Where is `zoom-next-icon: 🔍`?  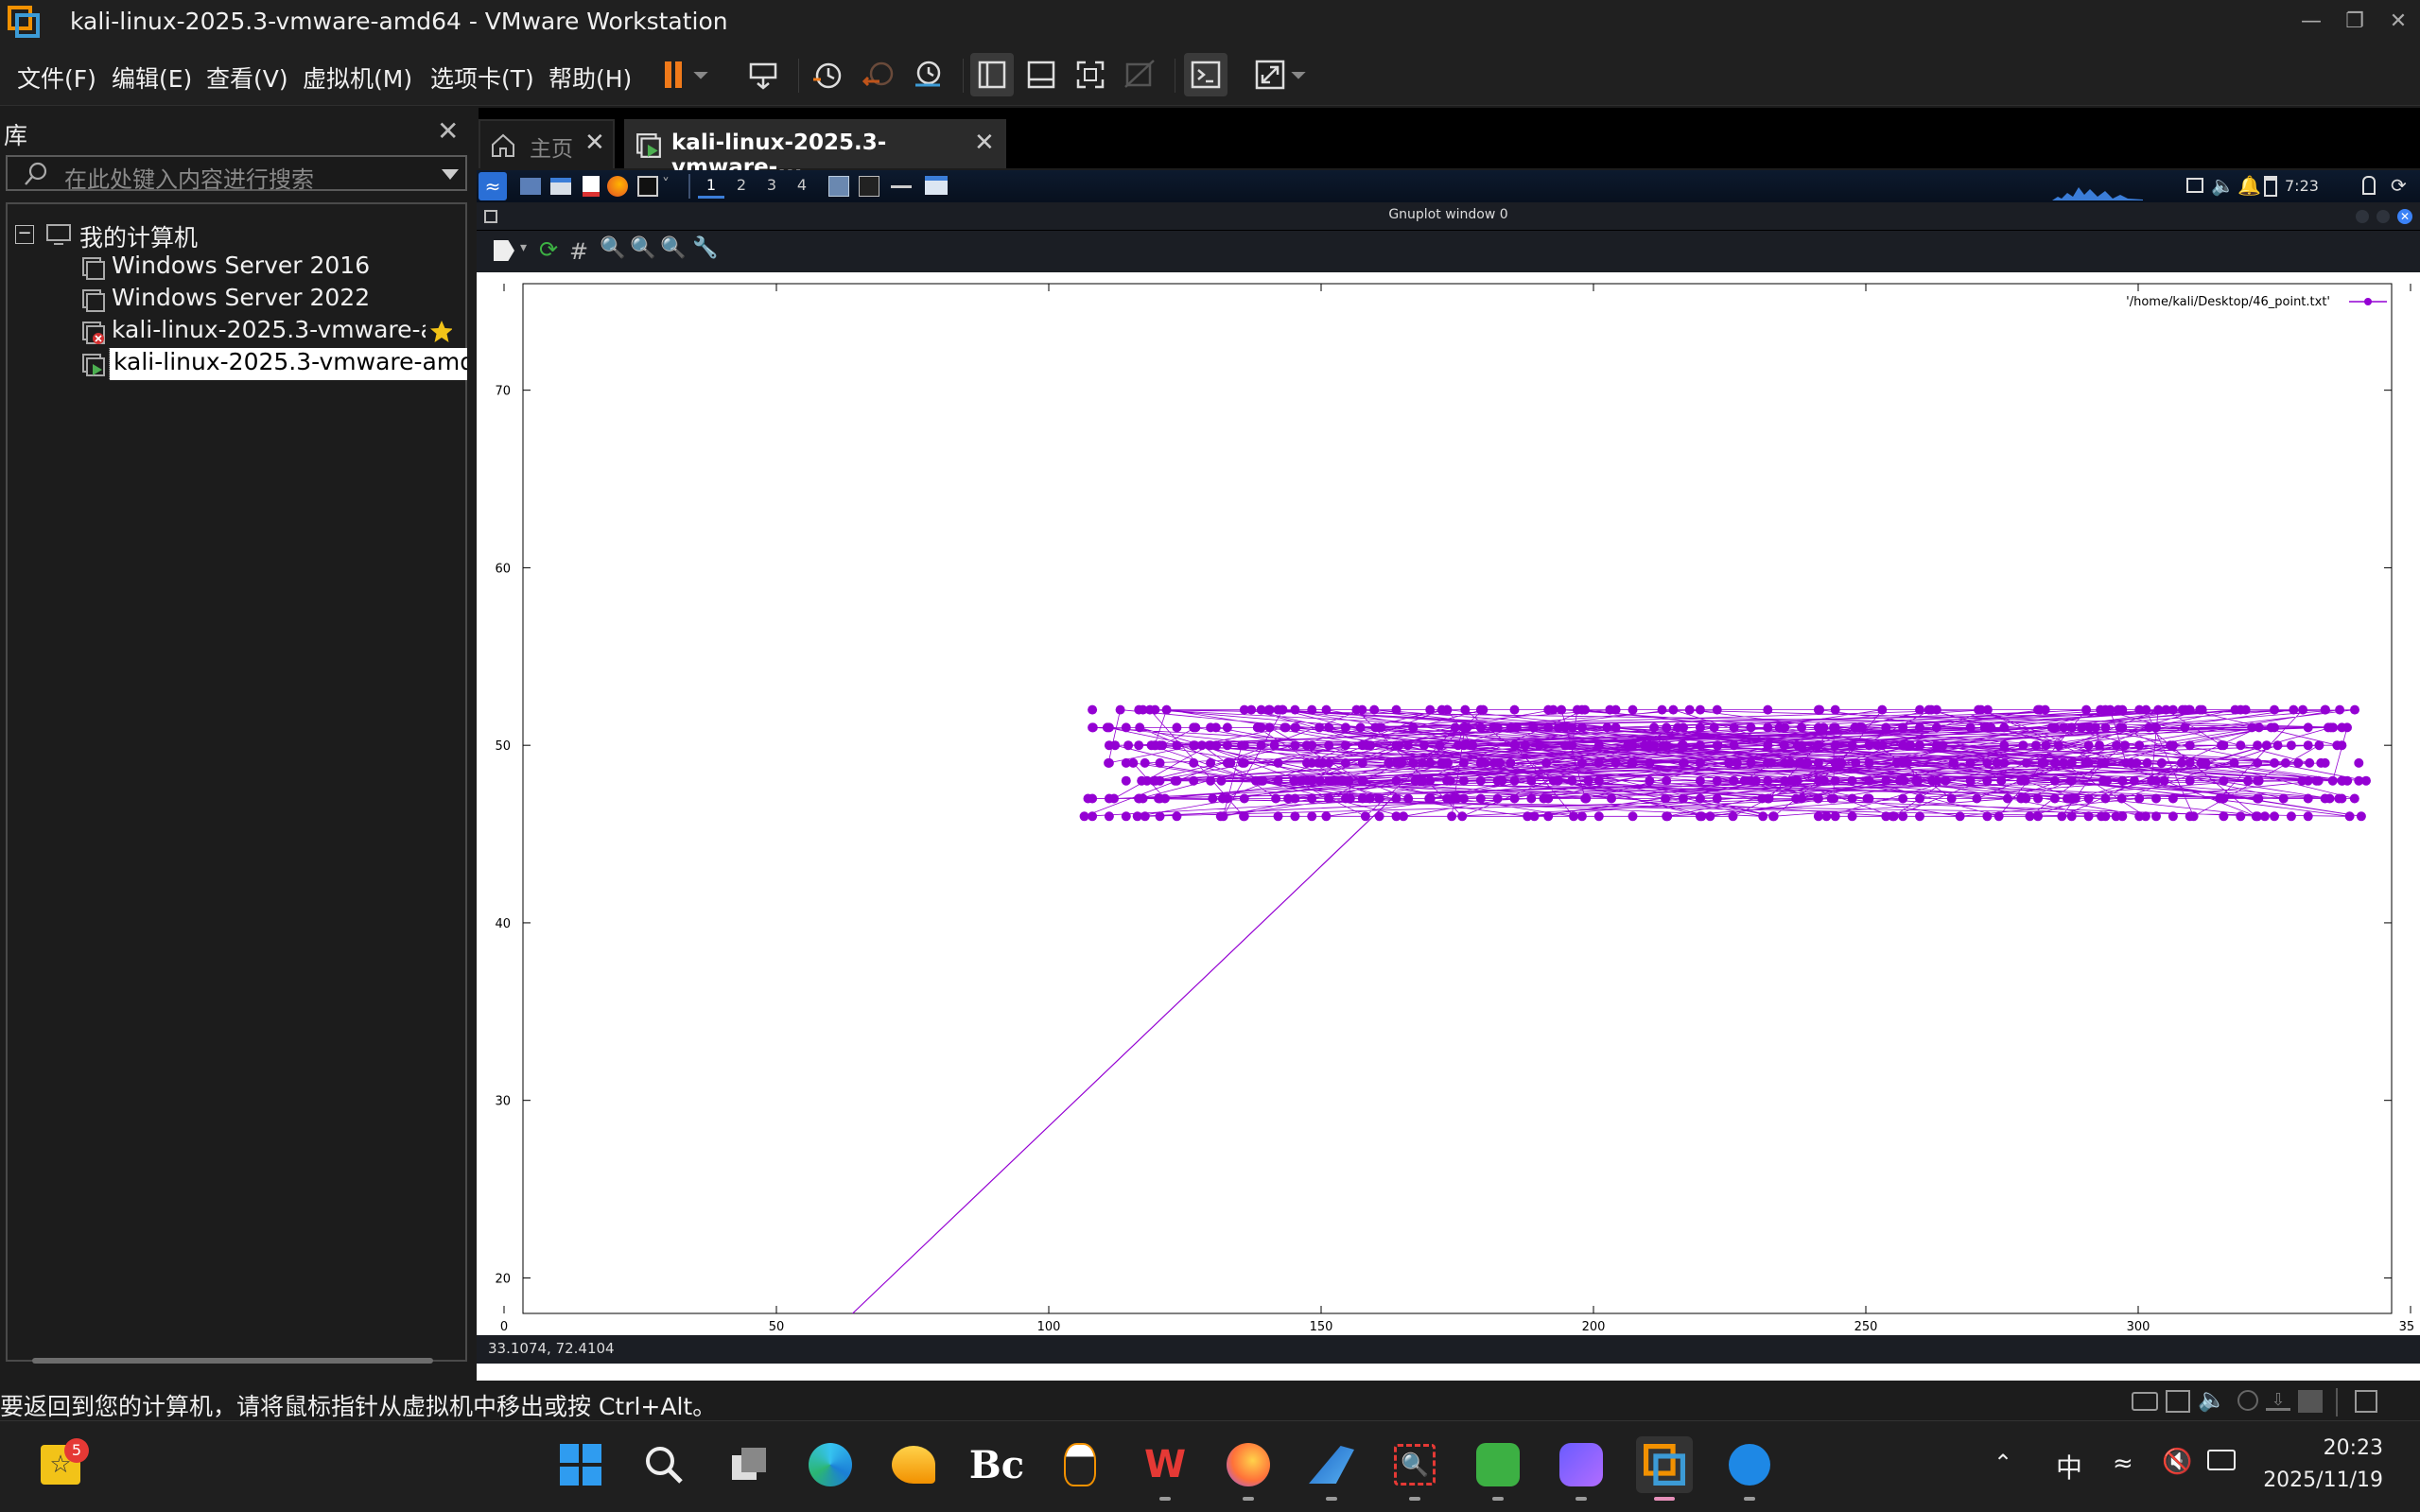
zoom-next-icon: 🔍 is located at coordinates (642, 248).